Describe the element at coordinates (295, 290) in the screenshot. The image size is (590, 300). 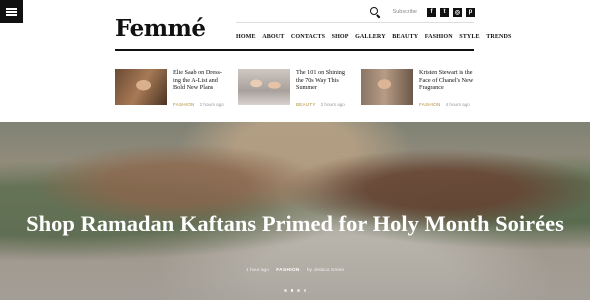
I see `slider-dots` at that location.